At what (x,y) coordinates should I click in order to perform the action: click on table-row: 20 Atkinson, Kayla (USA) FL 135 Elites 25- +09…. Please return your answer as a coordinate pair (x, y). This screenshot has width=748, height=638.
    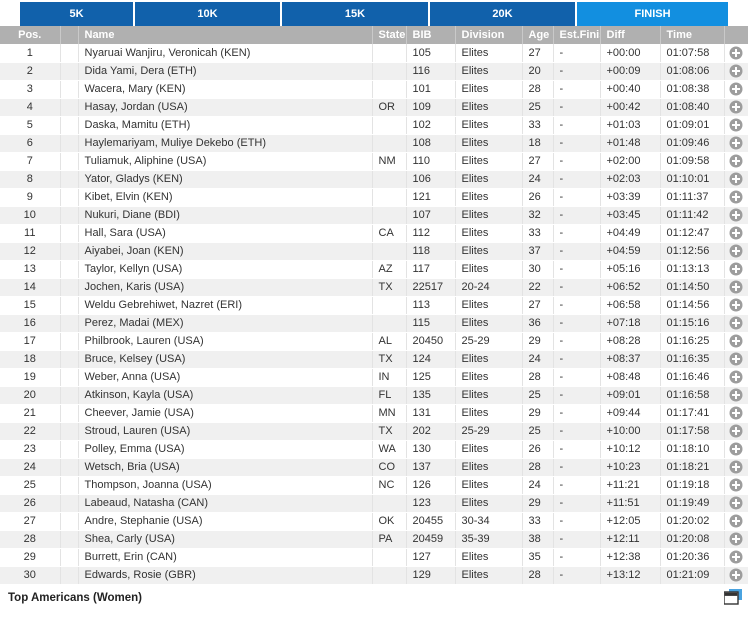
    Looking at the image, I should click on (374, 395).